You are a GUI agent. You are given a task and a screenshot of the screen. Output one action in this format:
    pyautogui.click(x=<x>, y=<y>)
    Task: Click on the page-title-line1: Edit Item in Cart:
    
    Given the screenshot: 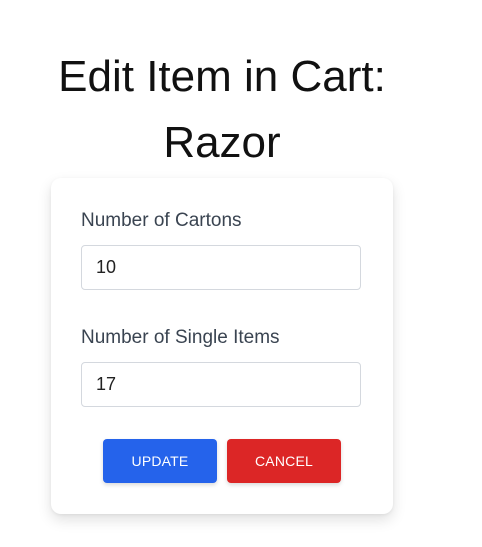 What is the action you would take?
    pyautogui.click(x=222, y=76)
    